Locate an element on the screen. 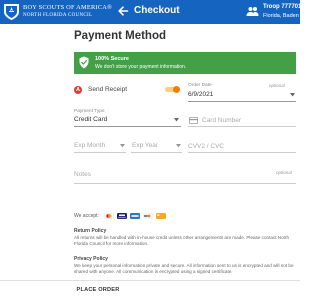 The height and width of the screenshot is (300, 320). payment-type-label: Payment Type is located at coordinates (89, 111).